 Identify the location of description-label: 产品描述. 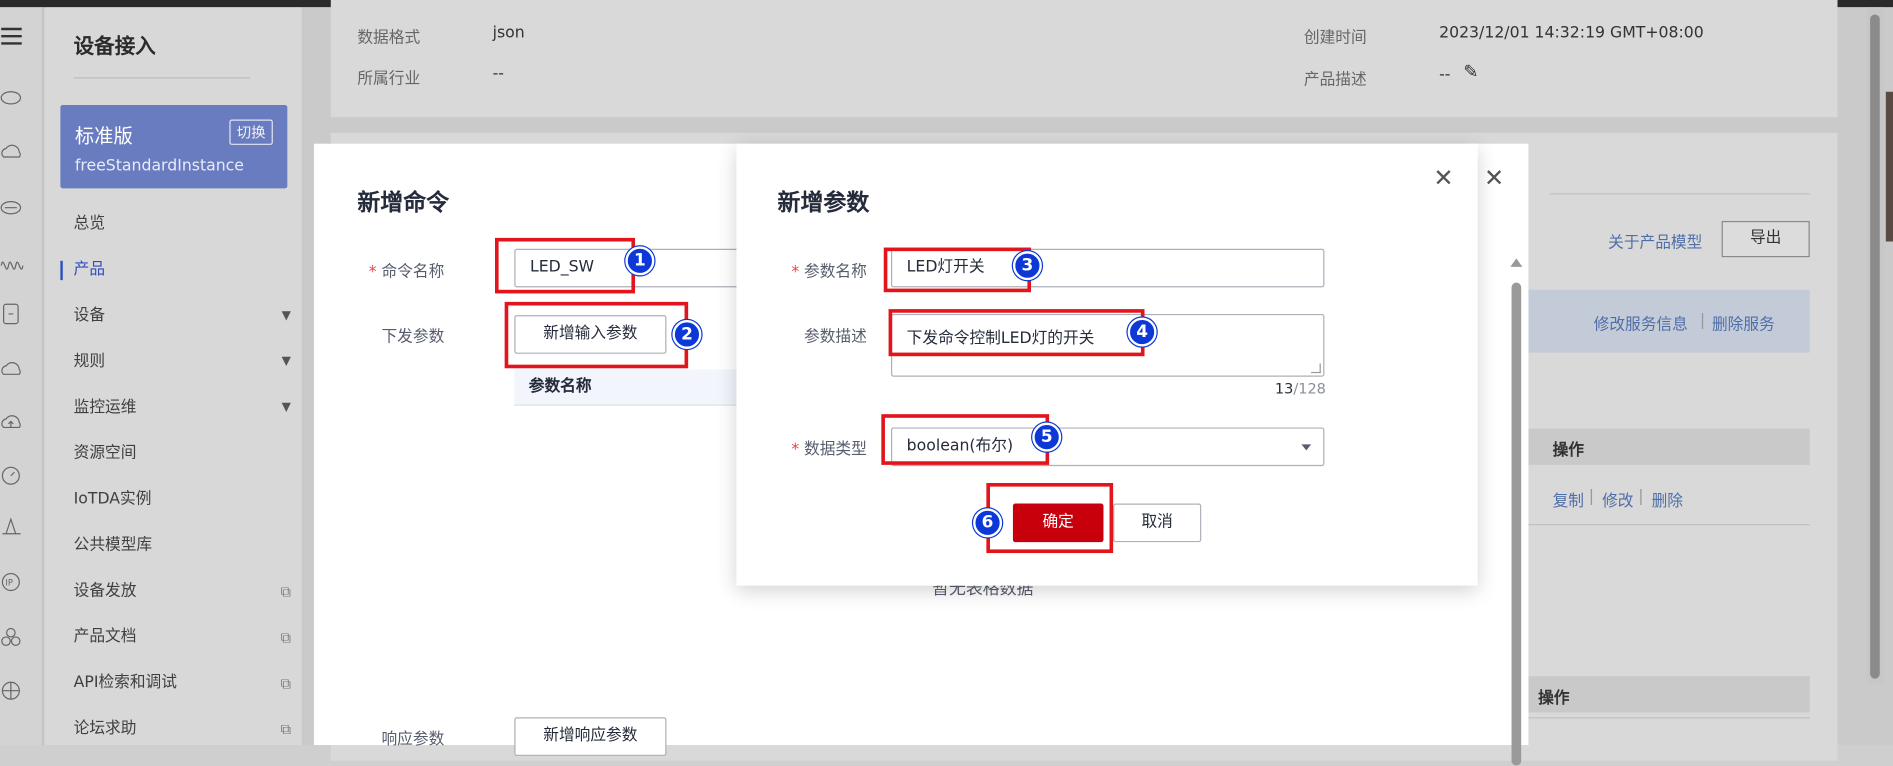
(1335, 80).